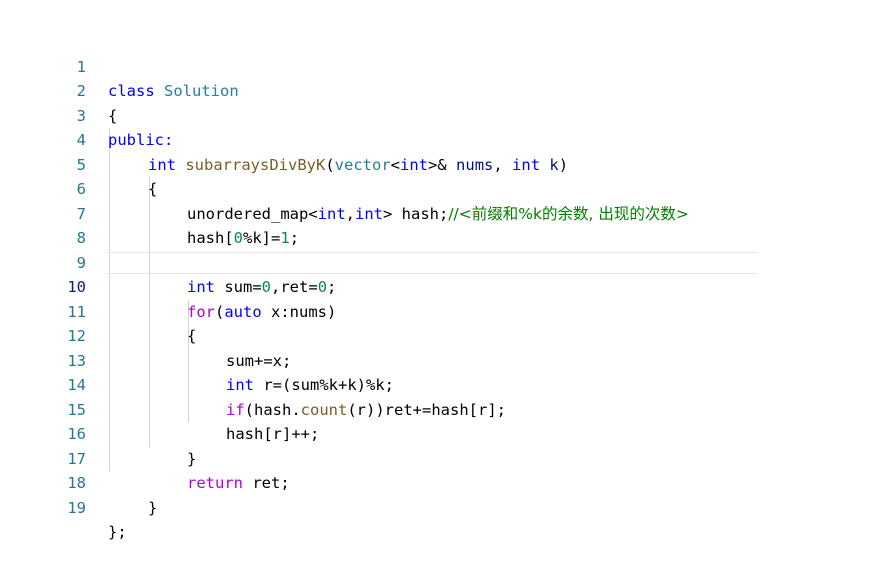 This screenshot has width=869, height=569. I want to click on code-line-17: 17 return ret;, so click(434, 457).